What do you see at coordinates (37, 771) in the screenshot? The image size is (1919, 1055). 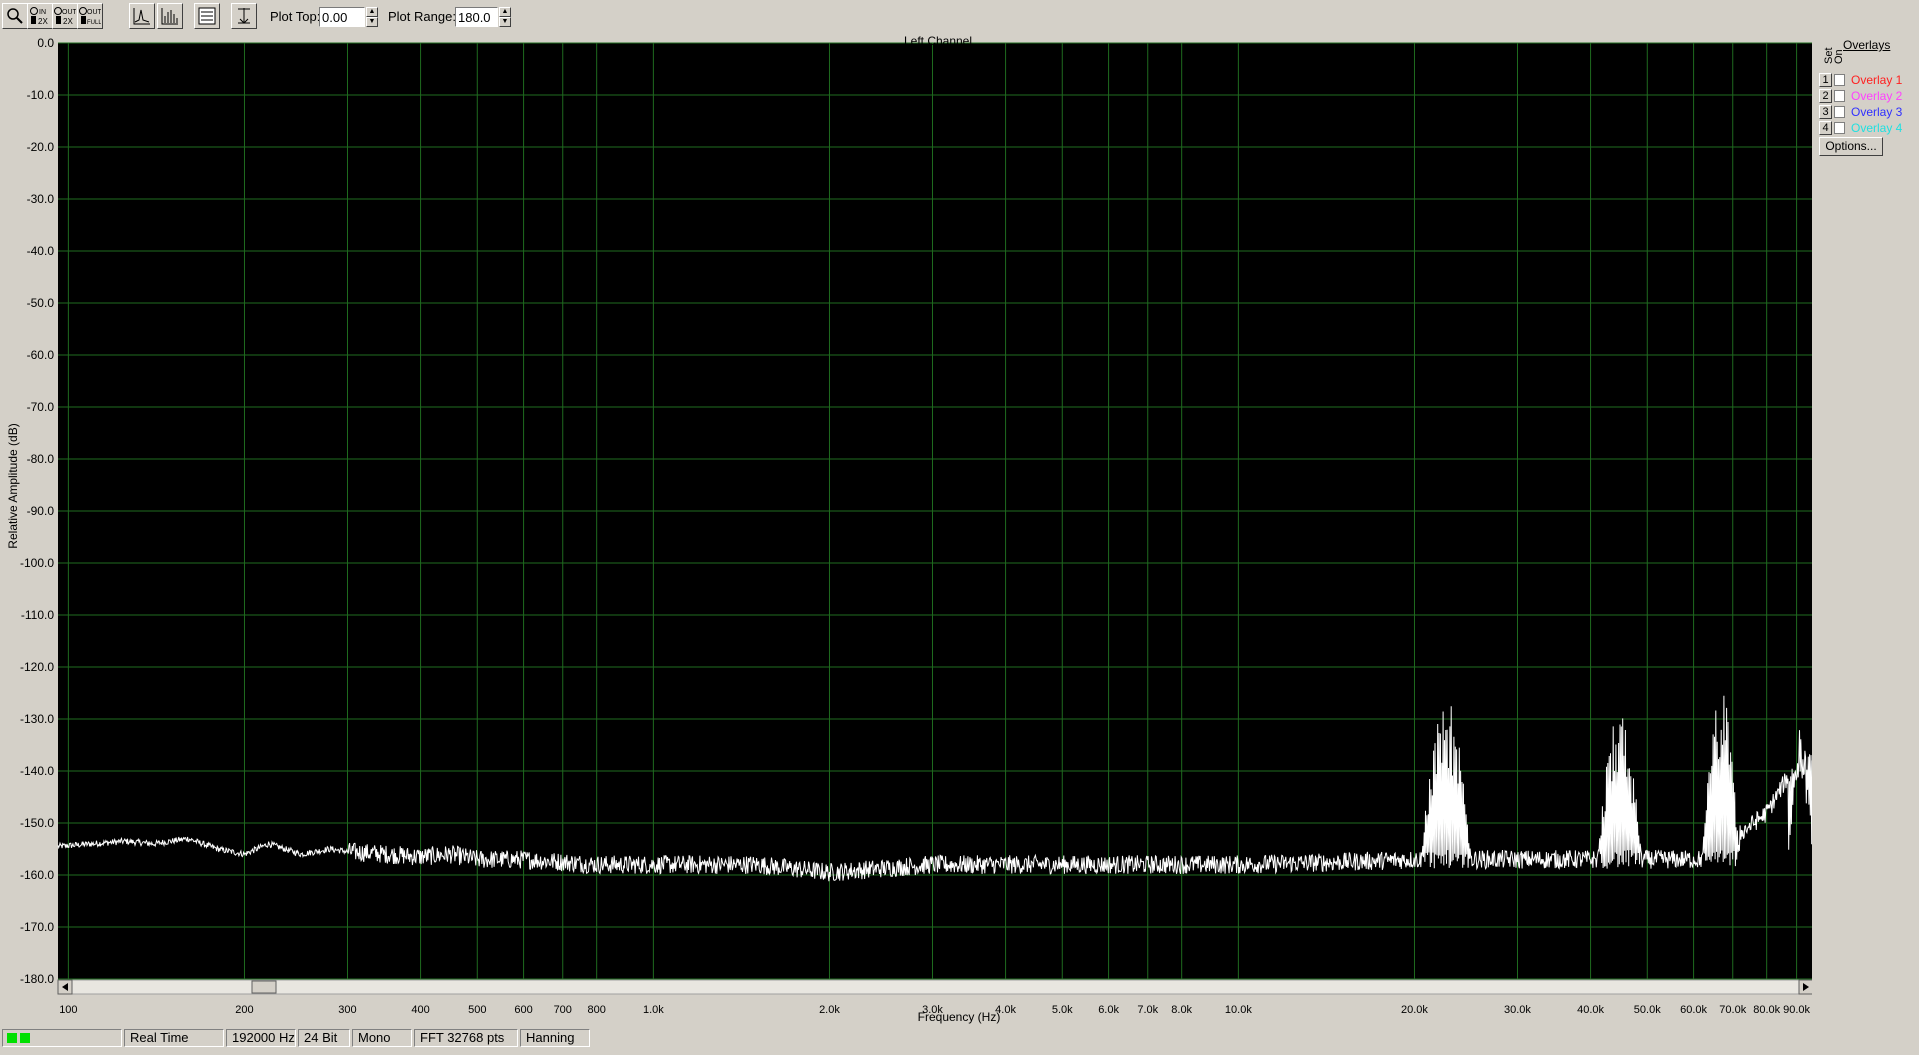 I see `y-tick-label: -140.0` at bounding box center [37, 771].